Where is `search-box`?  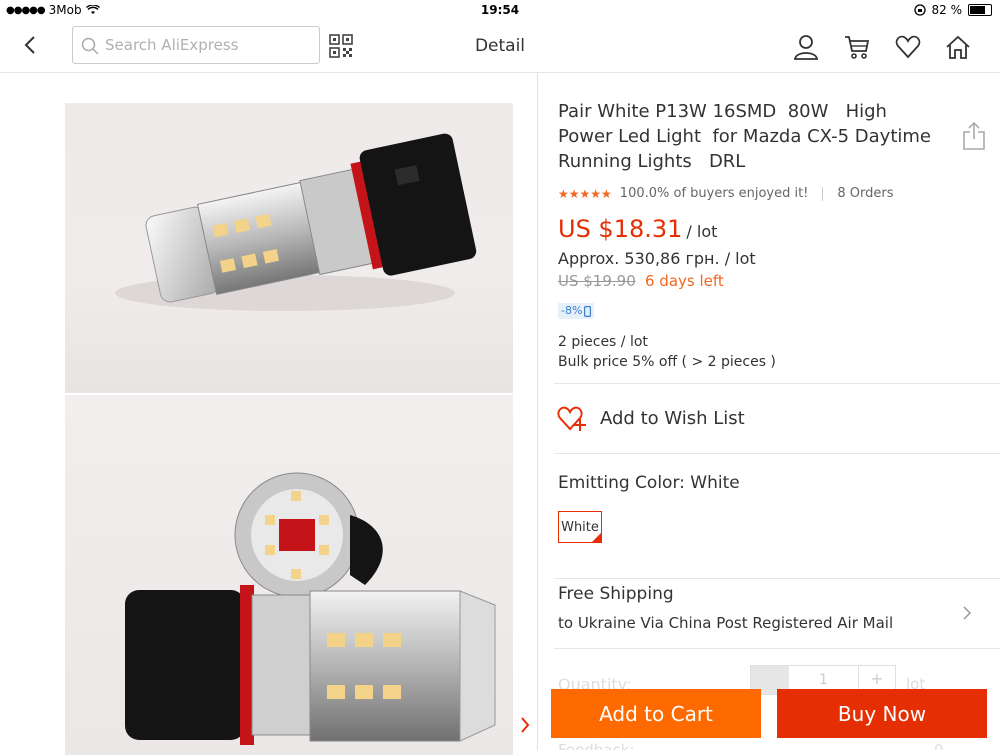 search-box is located at coordinates (196, 45).